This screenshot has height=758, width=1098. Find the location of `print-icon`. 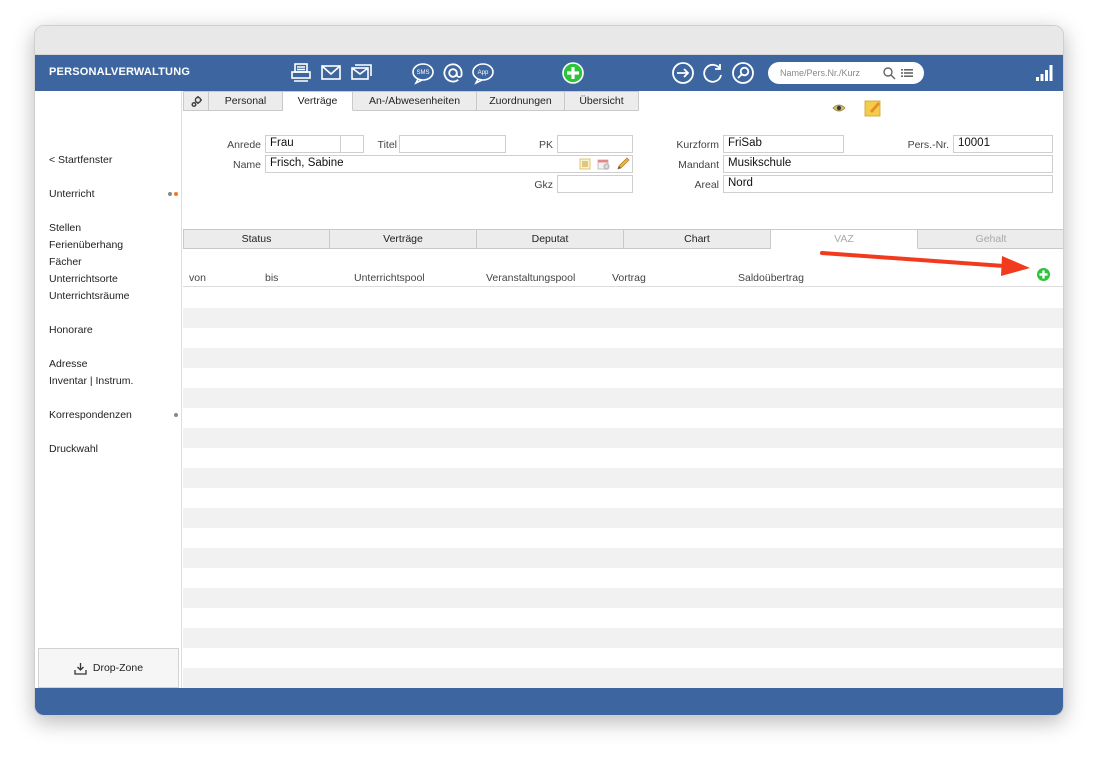

print-icon is located at coordinates (301, 73).